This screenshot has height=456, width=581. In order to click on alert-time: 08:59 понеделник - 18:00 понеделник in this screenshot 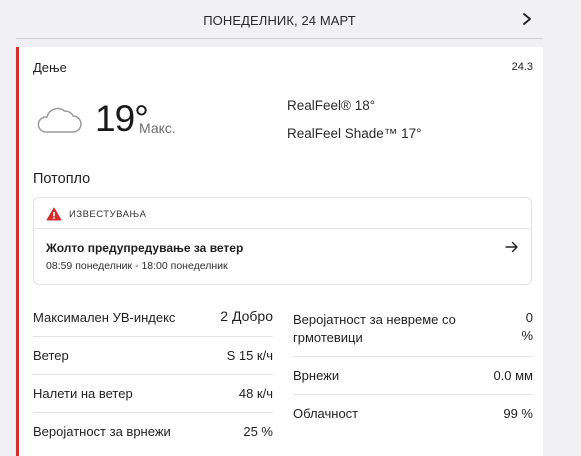, I will do `click(137, 266)`.